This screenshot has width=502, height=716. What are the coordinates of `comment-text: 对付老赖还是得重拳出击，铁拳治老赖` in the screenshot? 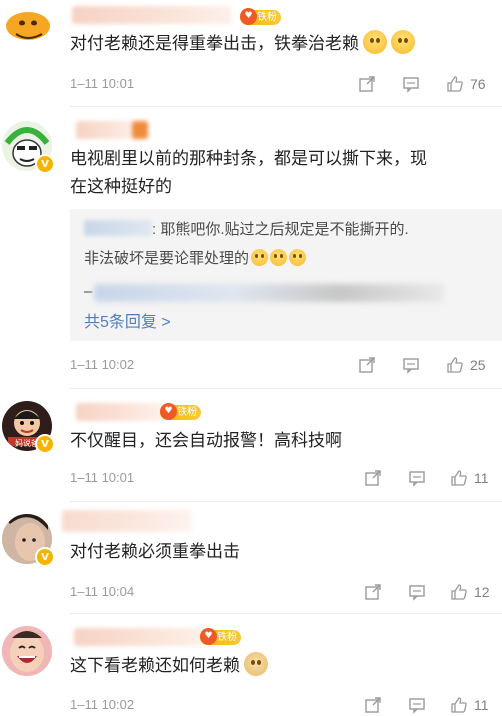 It's located at (276, 44).